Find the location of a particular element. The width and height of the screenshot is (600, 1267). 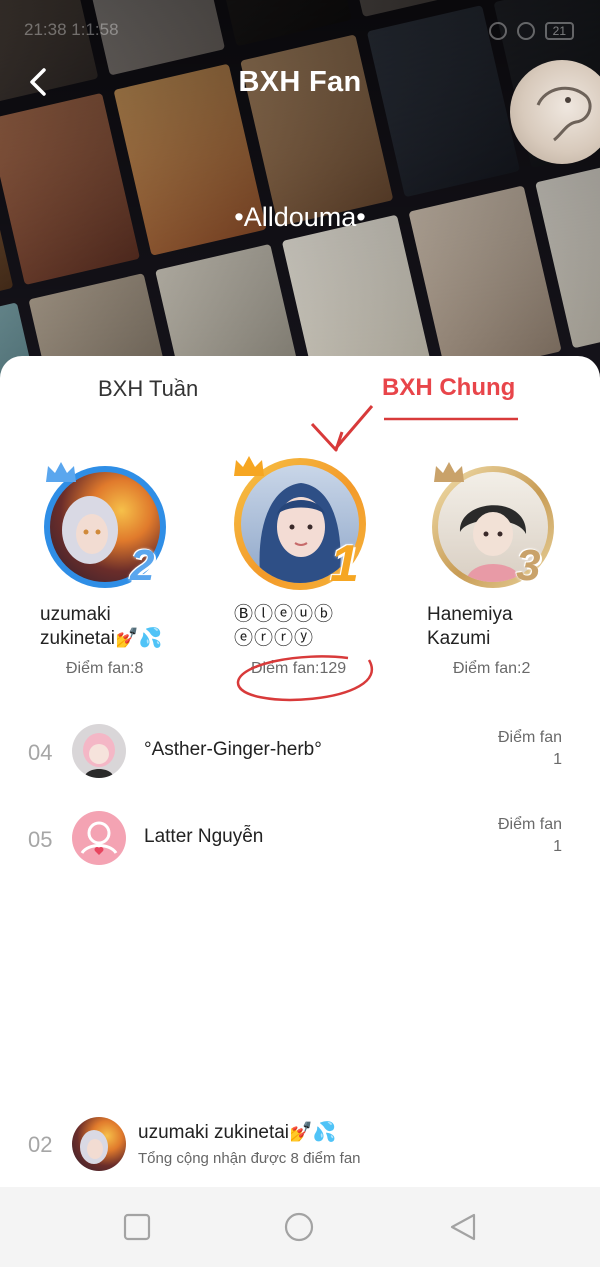

podium-rank-1: 1 is located at coordinates (300, 524).